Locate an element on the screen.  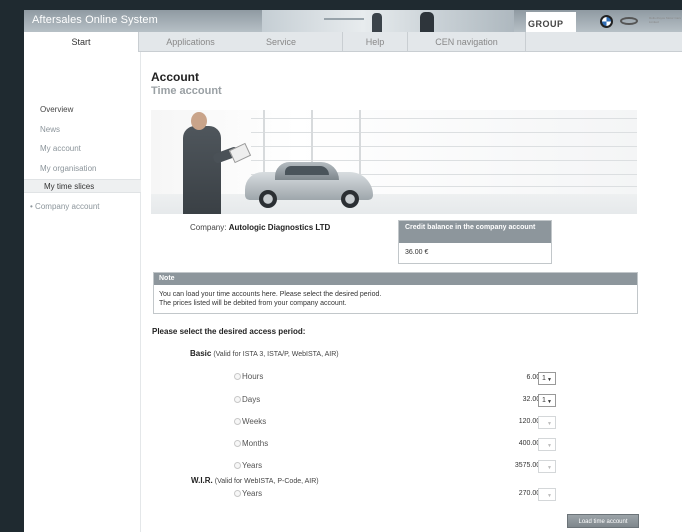
rolls-royce-text: Rolls-Royce Motor Cars Limited is located at coordinates (665, 20).